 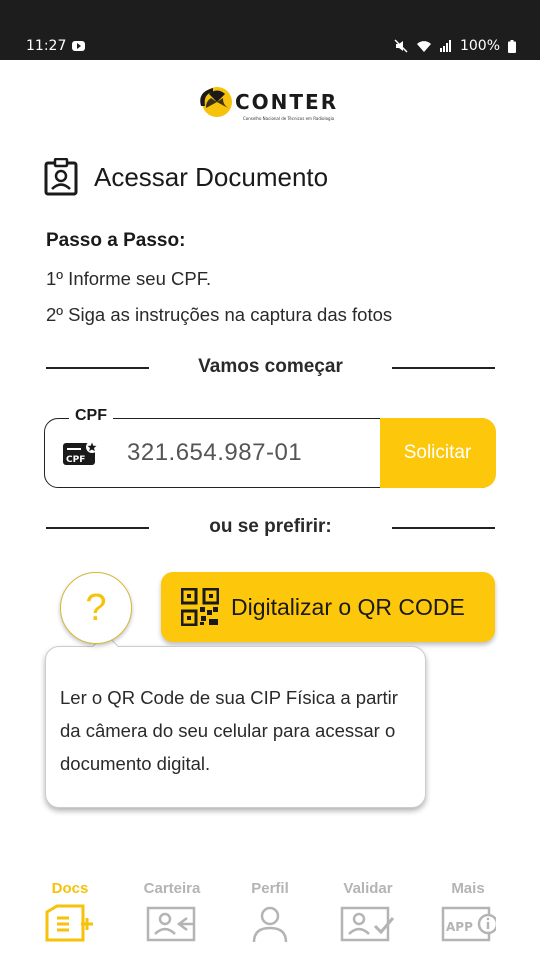 What do you see at coordinates (401, 46) in the screenshot?
I see `mute-icon` at bounding box center [401, 46].